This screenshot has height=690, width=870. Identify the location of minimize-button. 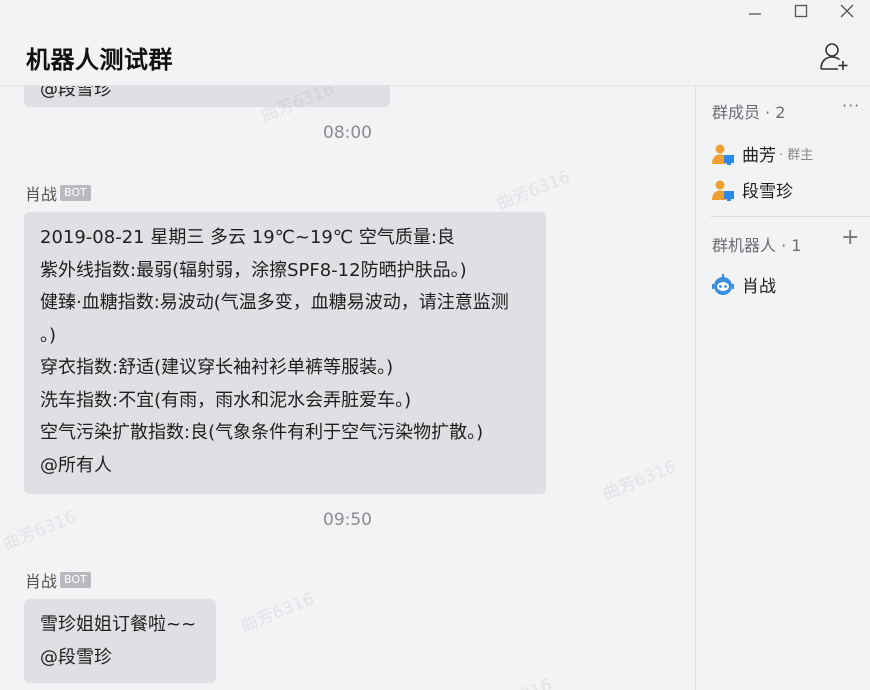
(755, 11).